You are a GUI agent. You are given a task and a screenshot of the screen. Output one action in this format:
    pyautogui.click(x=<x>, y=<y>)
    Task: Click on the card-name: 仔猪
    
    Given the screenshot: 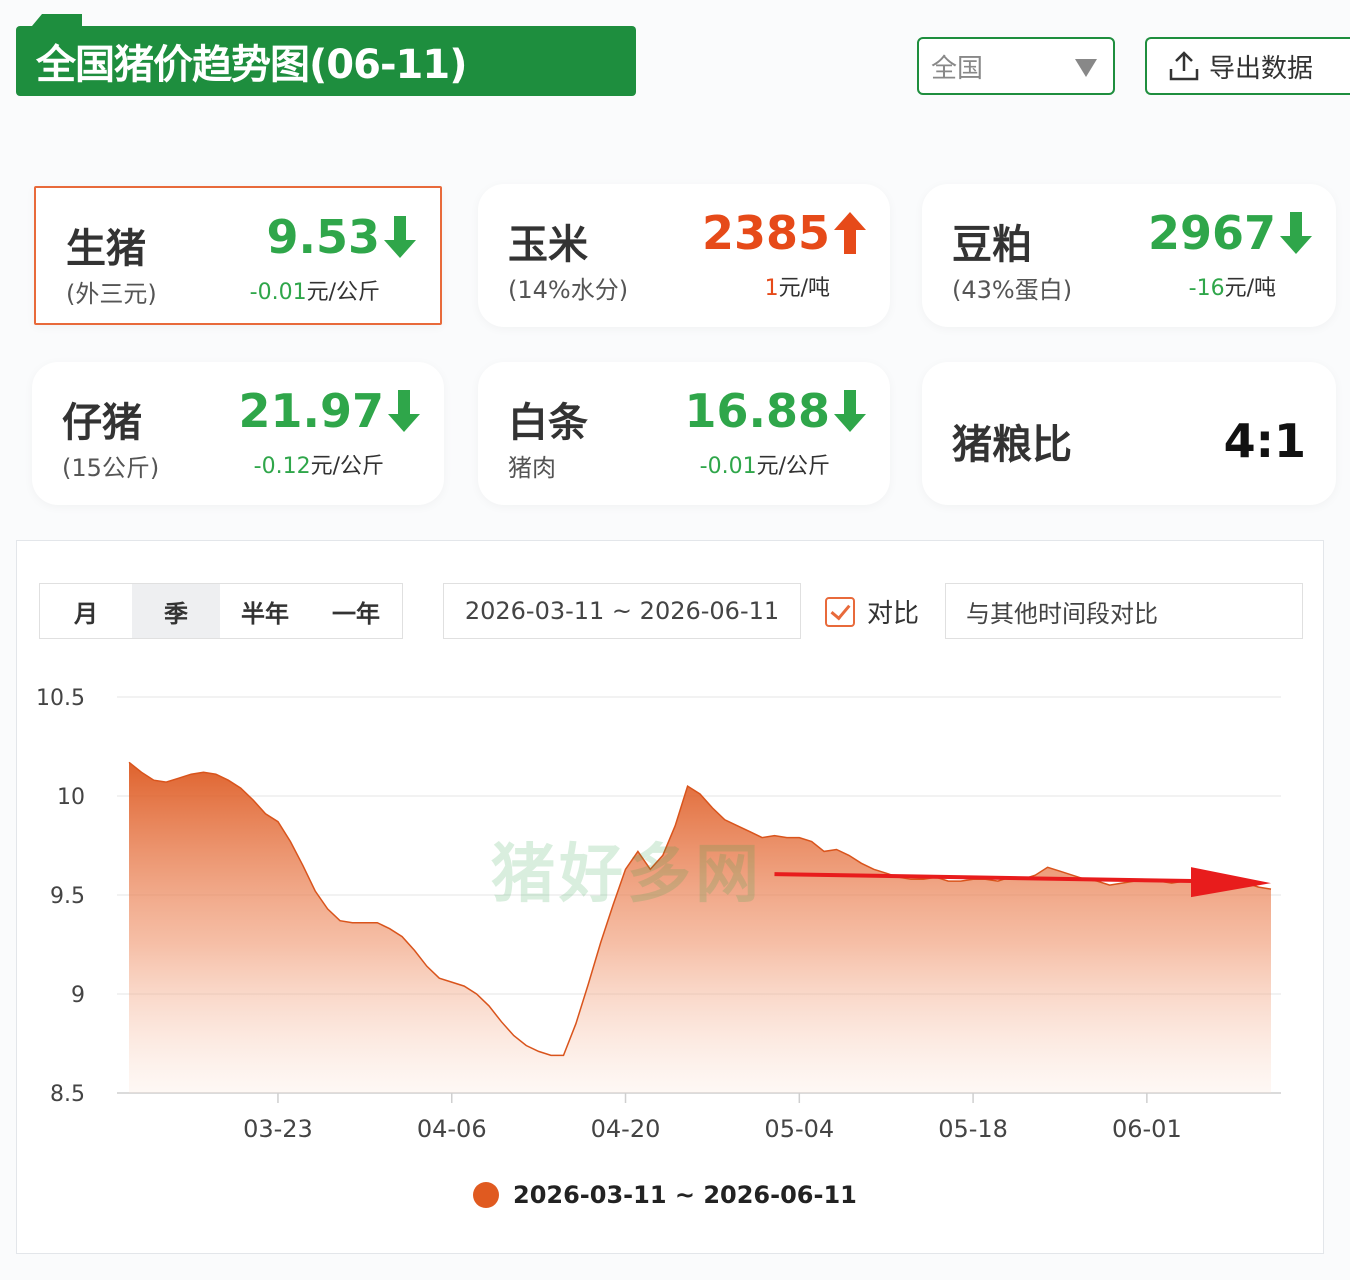 What is the action you would take?
    pyautogui.click(x=102, y=423)
    